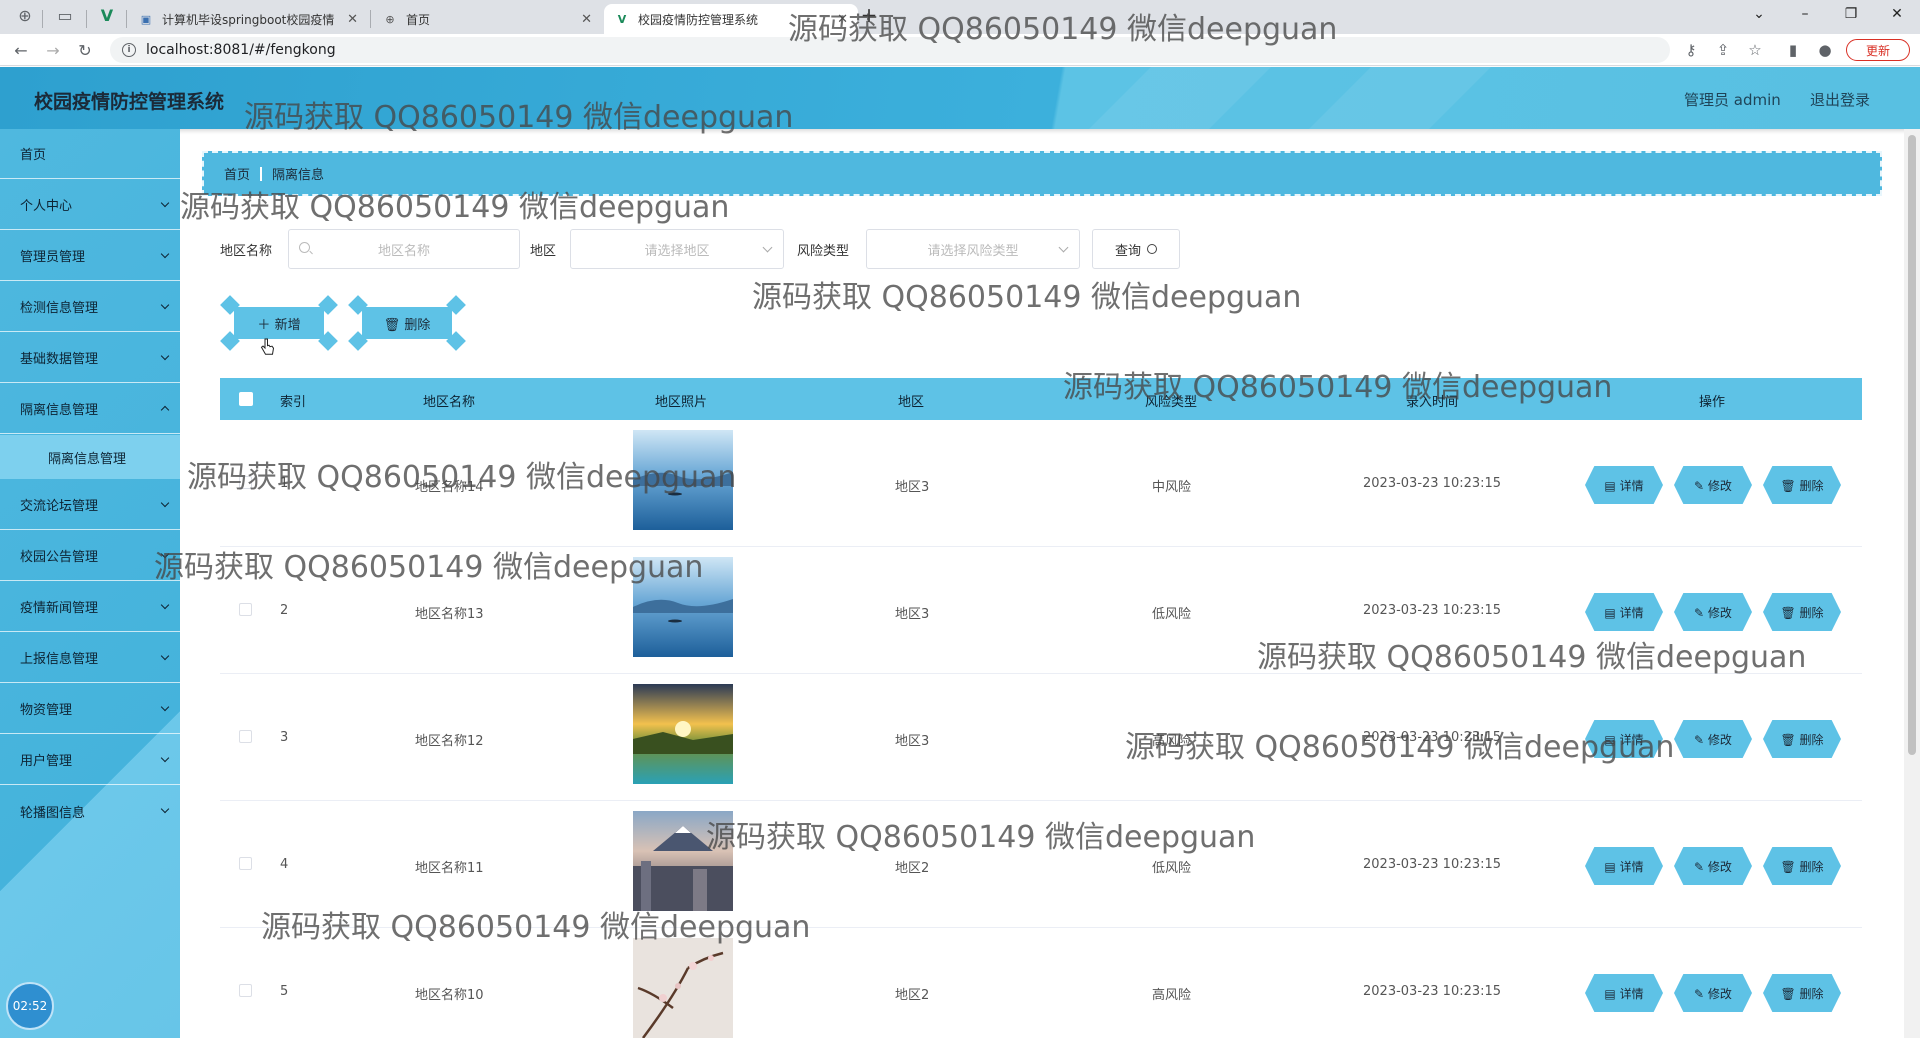 The image size is (1920, 1038). Describe the element at coordinates (1897, 14) in the screenshot. I see `window-close-icon: ✕` at that location.